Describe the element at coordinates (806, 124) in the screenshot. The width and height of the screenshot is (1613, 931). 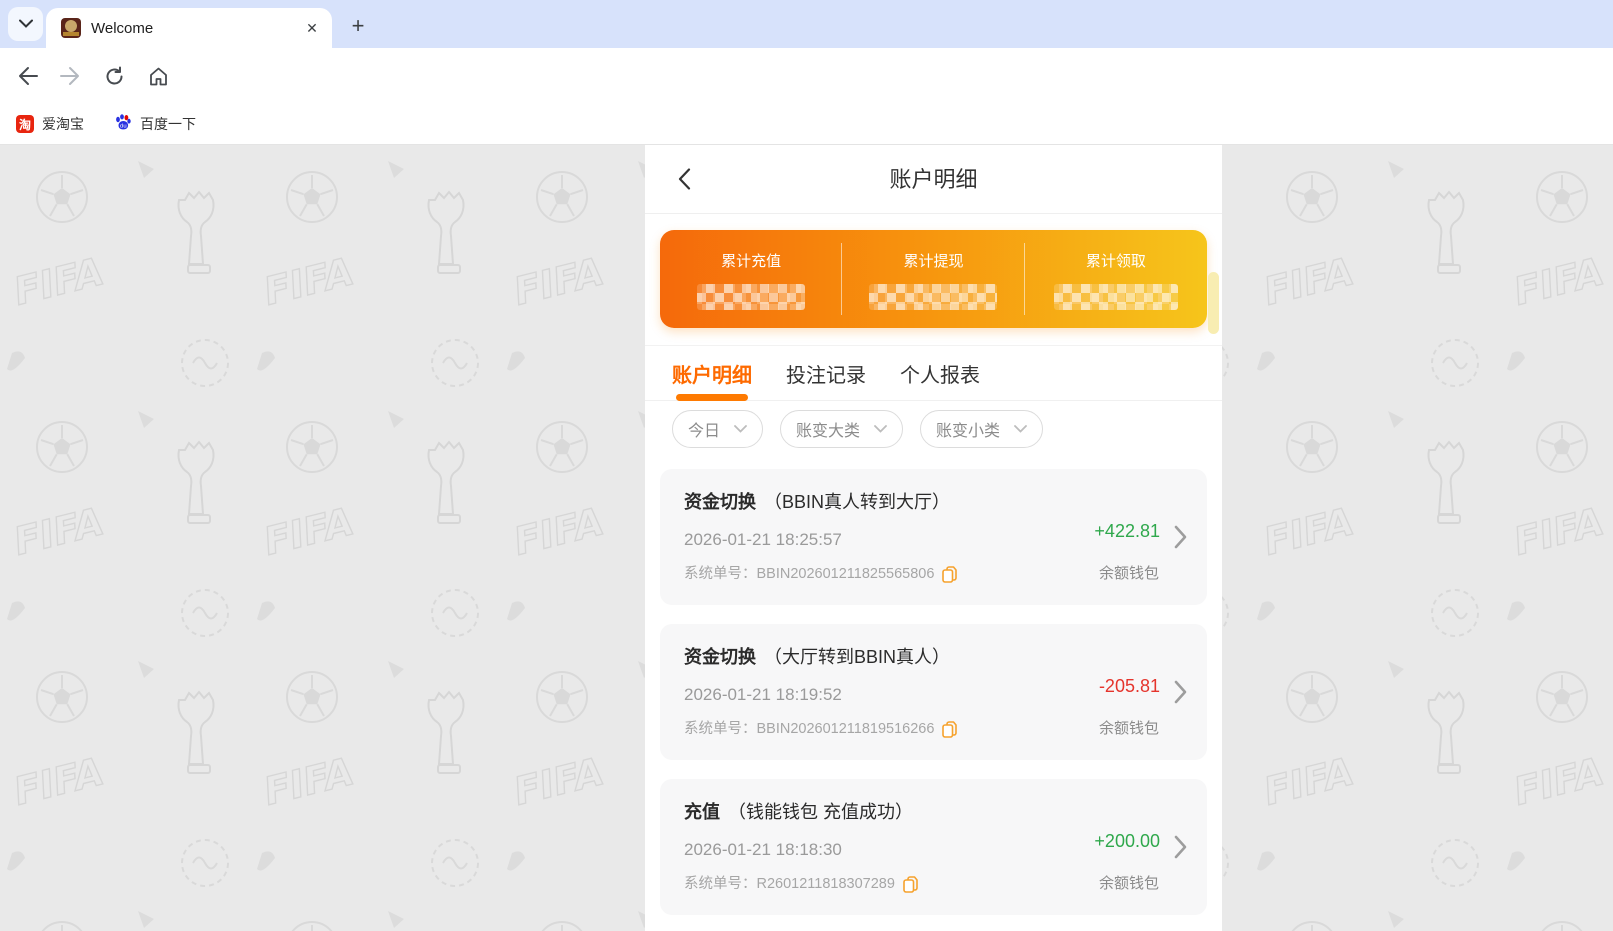
I see `bookmarks-bar: 淘 爱淘宝 du 百度一下` at that location.